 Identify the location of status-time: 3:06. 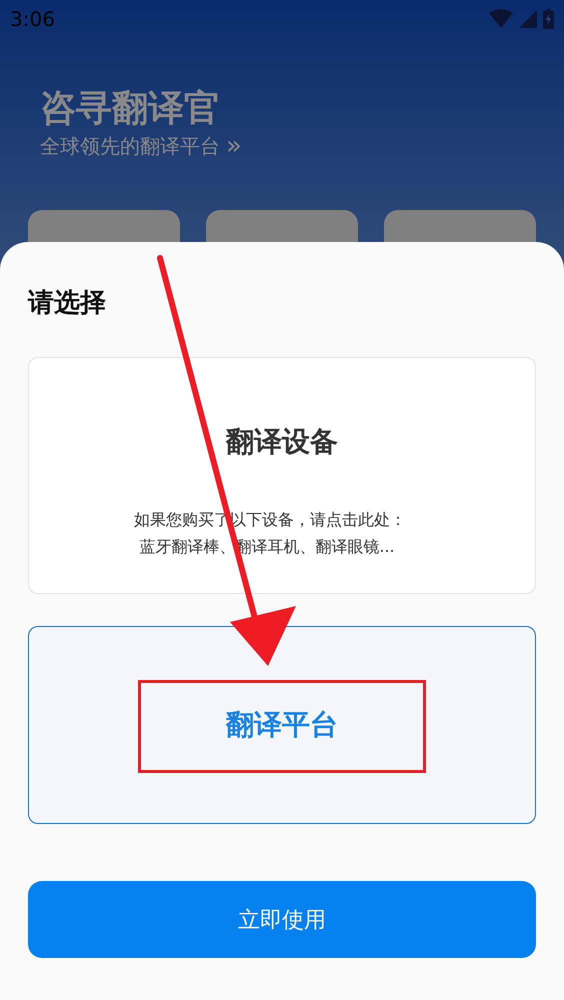
(32, 19).